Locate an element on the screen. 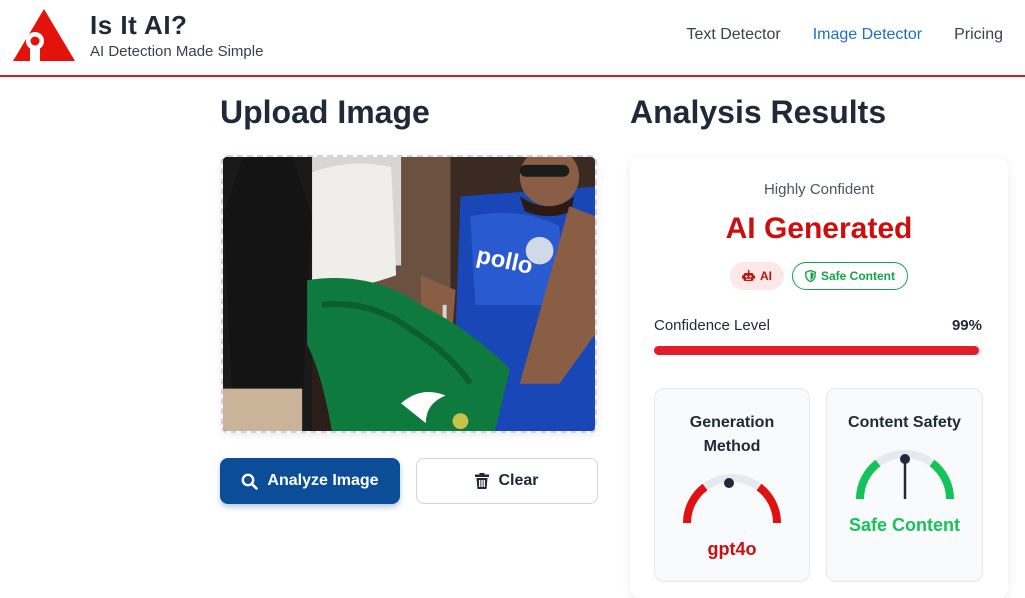 The height and width of the screenshot is (598, 1025). confidence-level-label: Confidence Level is located at coordinates (712, 325).